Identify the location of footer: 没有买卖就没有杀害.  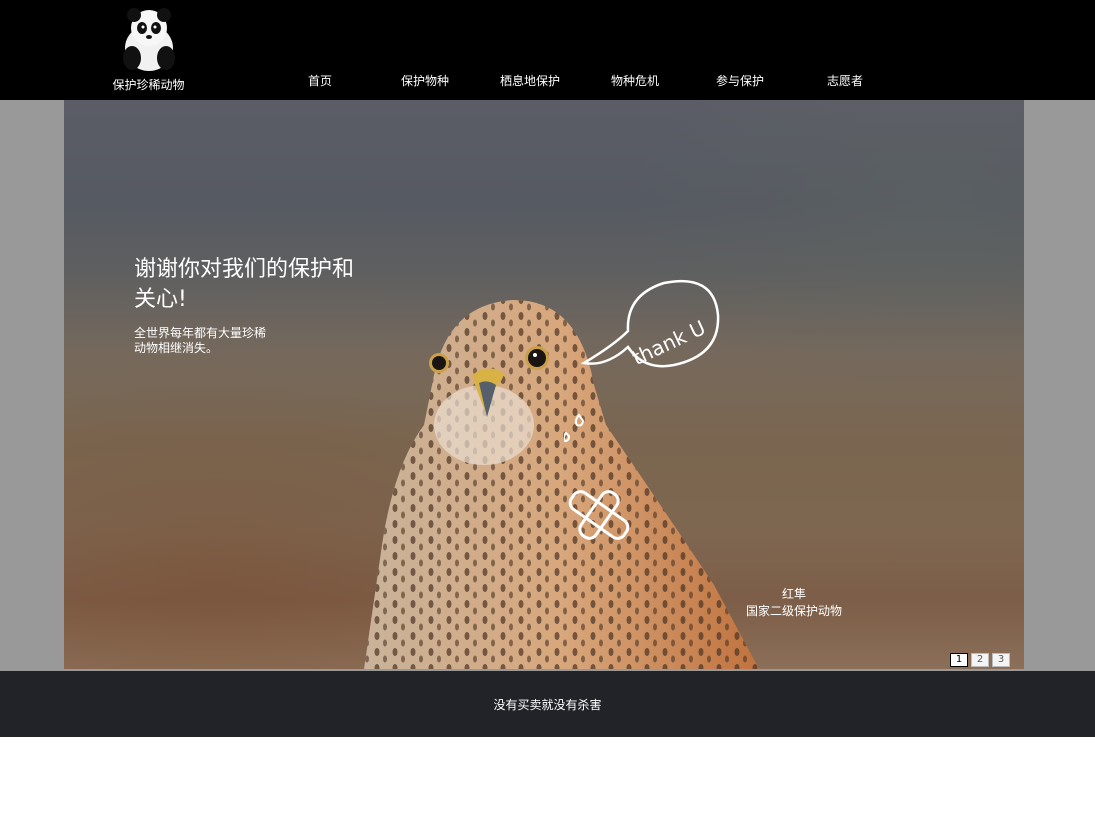
(547, 704).